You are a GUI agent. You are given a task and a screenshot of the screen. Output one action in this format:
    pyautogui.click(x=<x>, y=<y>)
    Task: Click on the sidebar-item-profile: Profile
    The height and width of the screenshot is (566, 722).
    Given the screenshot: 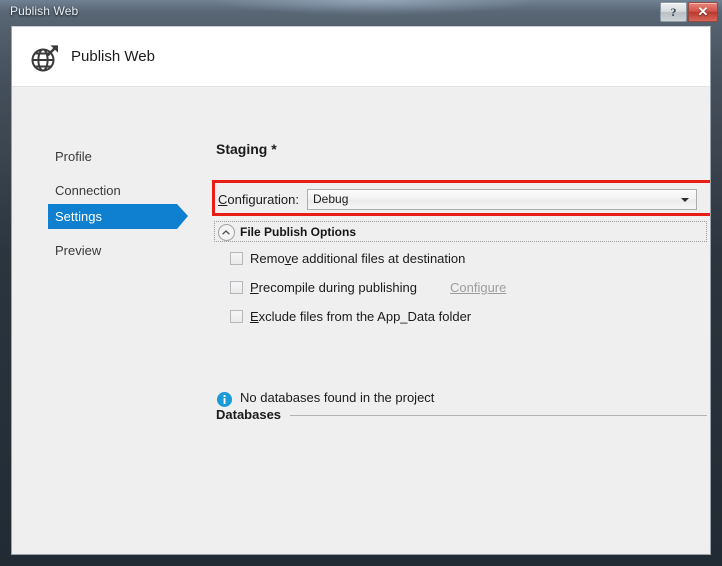 What is the action you would take?
    pyautogui.click(x=70, y=156)
    